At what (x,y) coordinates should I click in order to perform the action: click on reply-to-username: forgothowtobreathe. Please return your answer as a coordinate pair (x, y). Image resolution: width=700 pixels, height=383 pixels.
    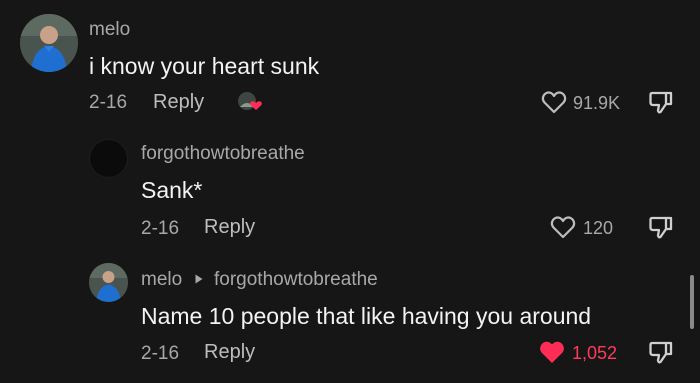
    Looking at the image, I should click on (296, 280).